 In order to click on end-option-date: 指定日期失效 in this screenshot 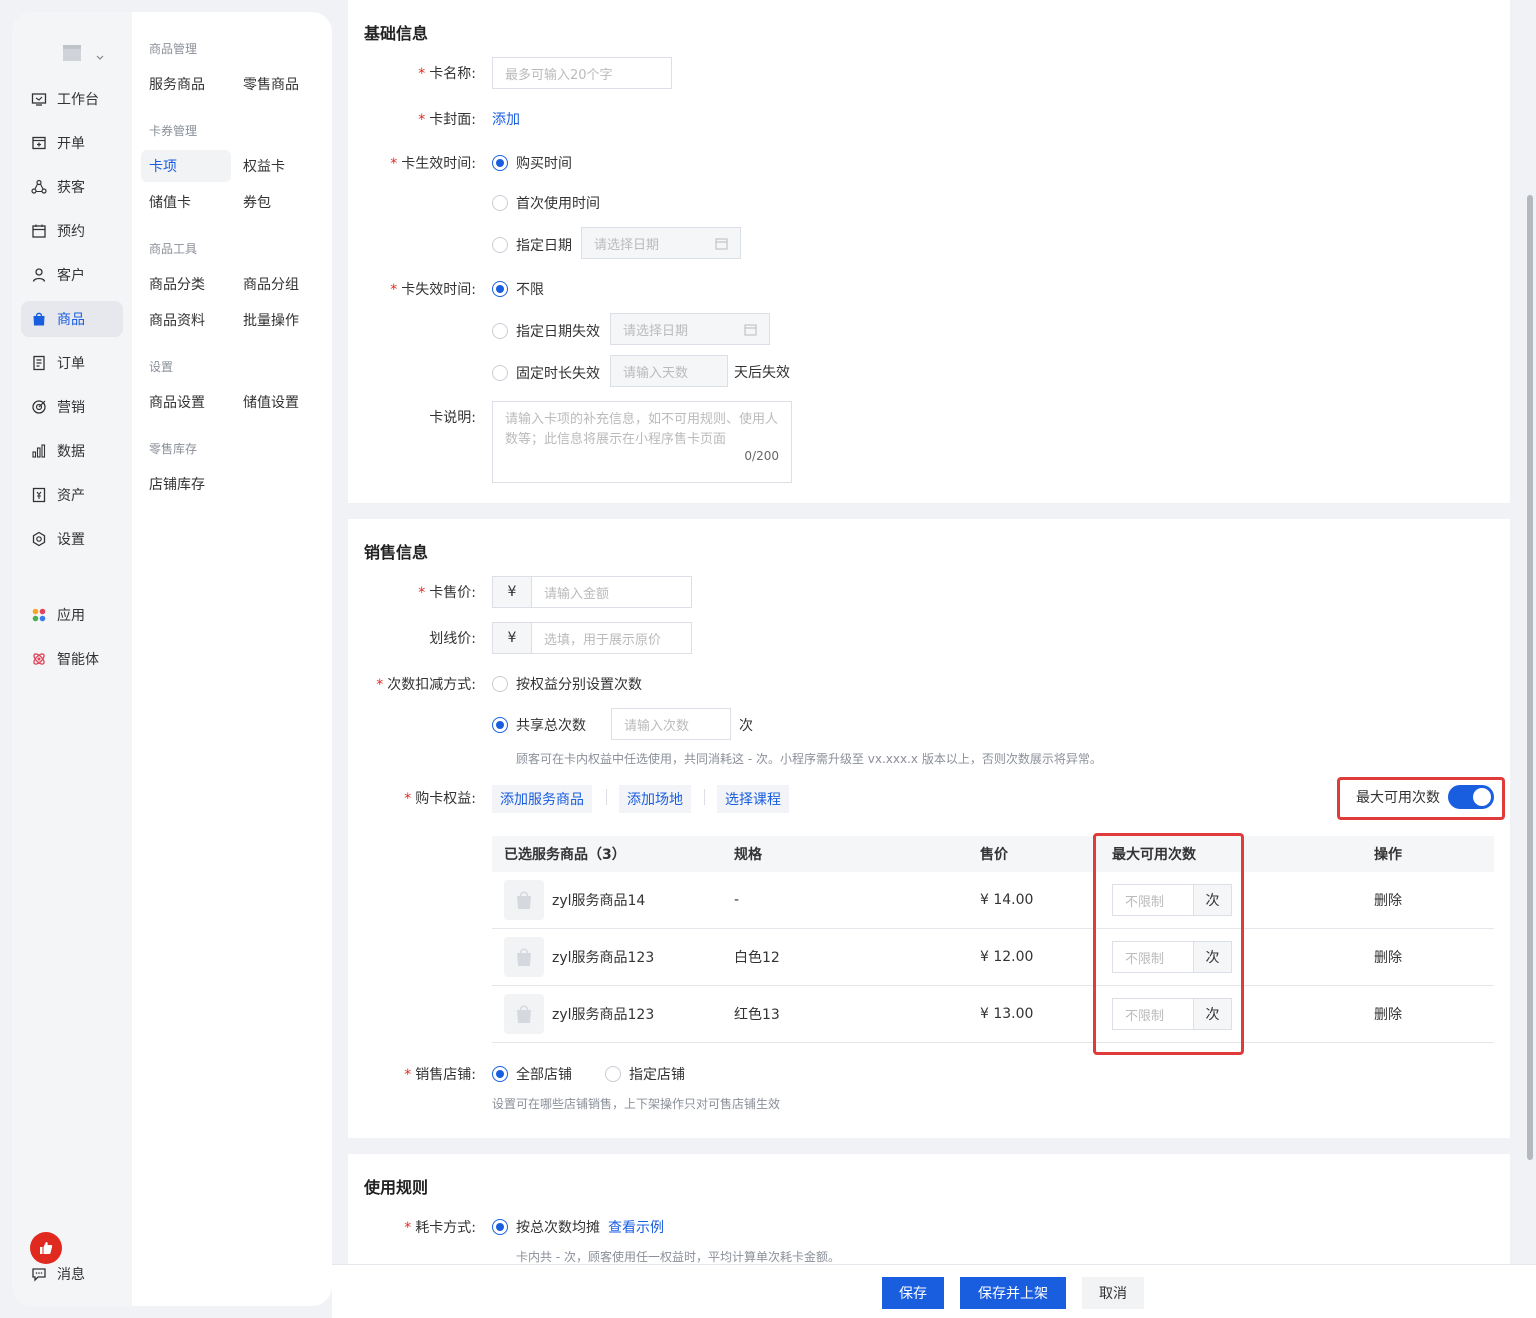, I will do `click(546, 331)`.